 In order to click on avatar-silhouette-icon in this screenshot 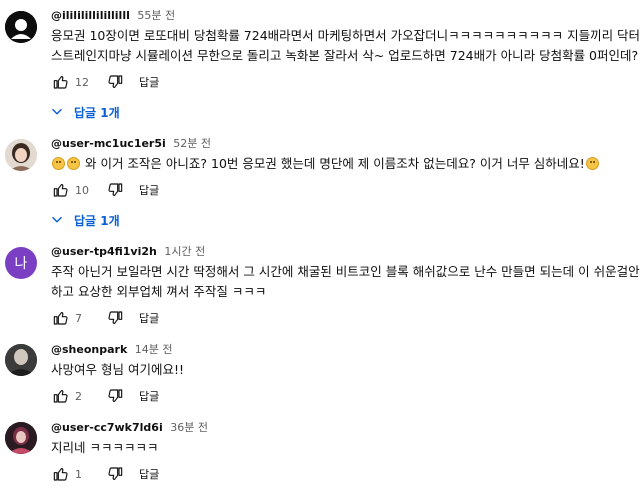, I will do `click(21, 27)`.